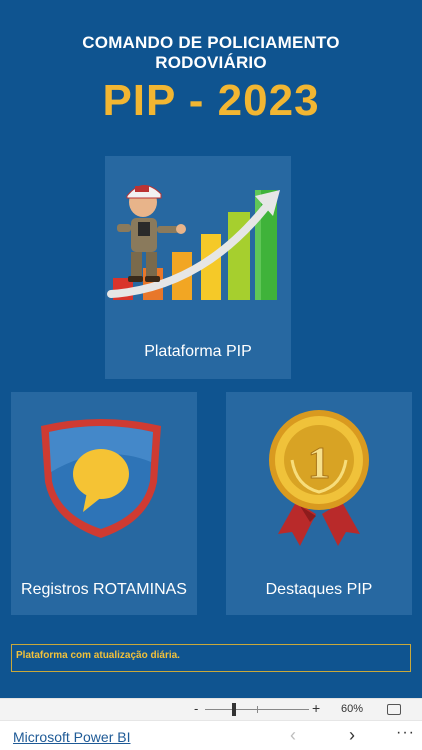  Describe the element at coordinates (211, 42) in the screenshot. I see `report-title-line1: COMANDO DE POLICIAMENTO` at that location.